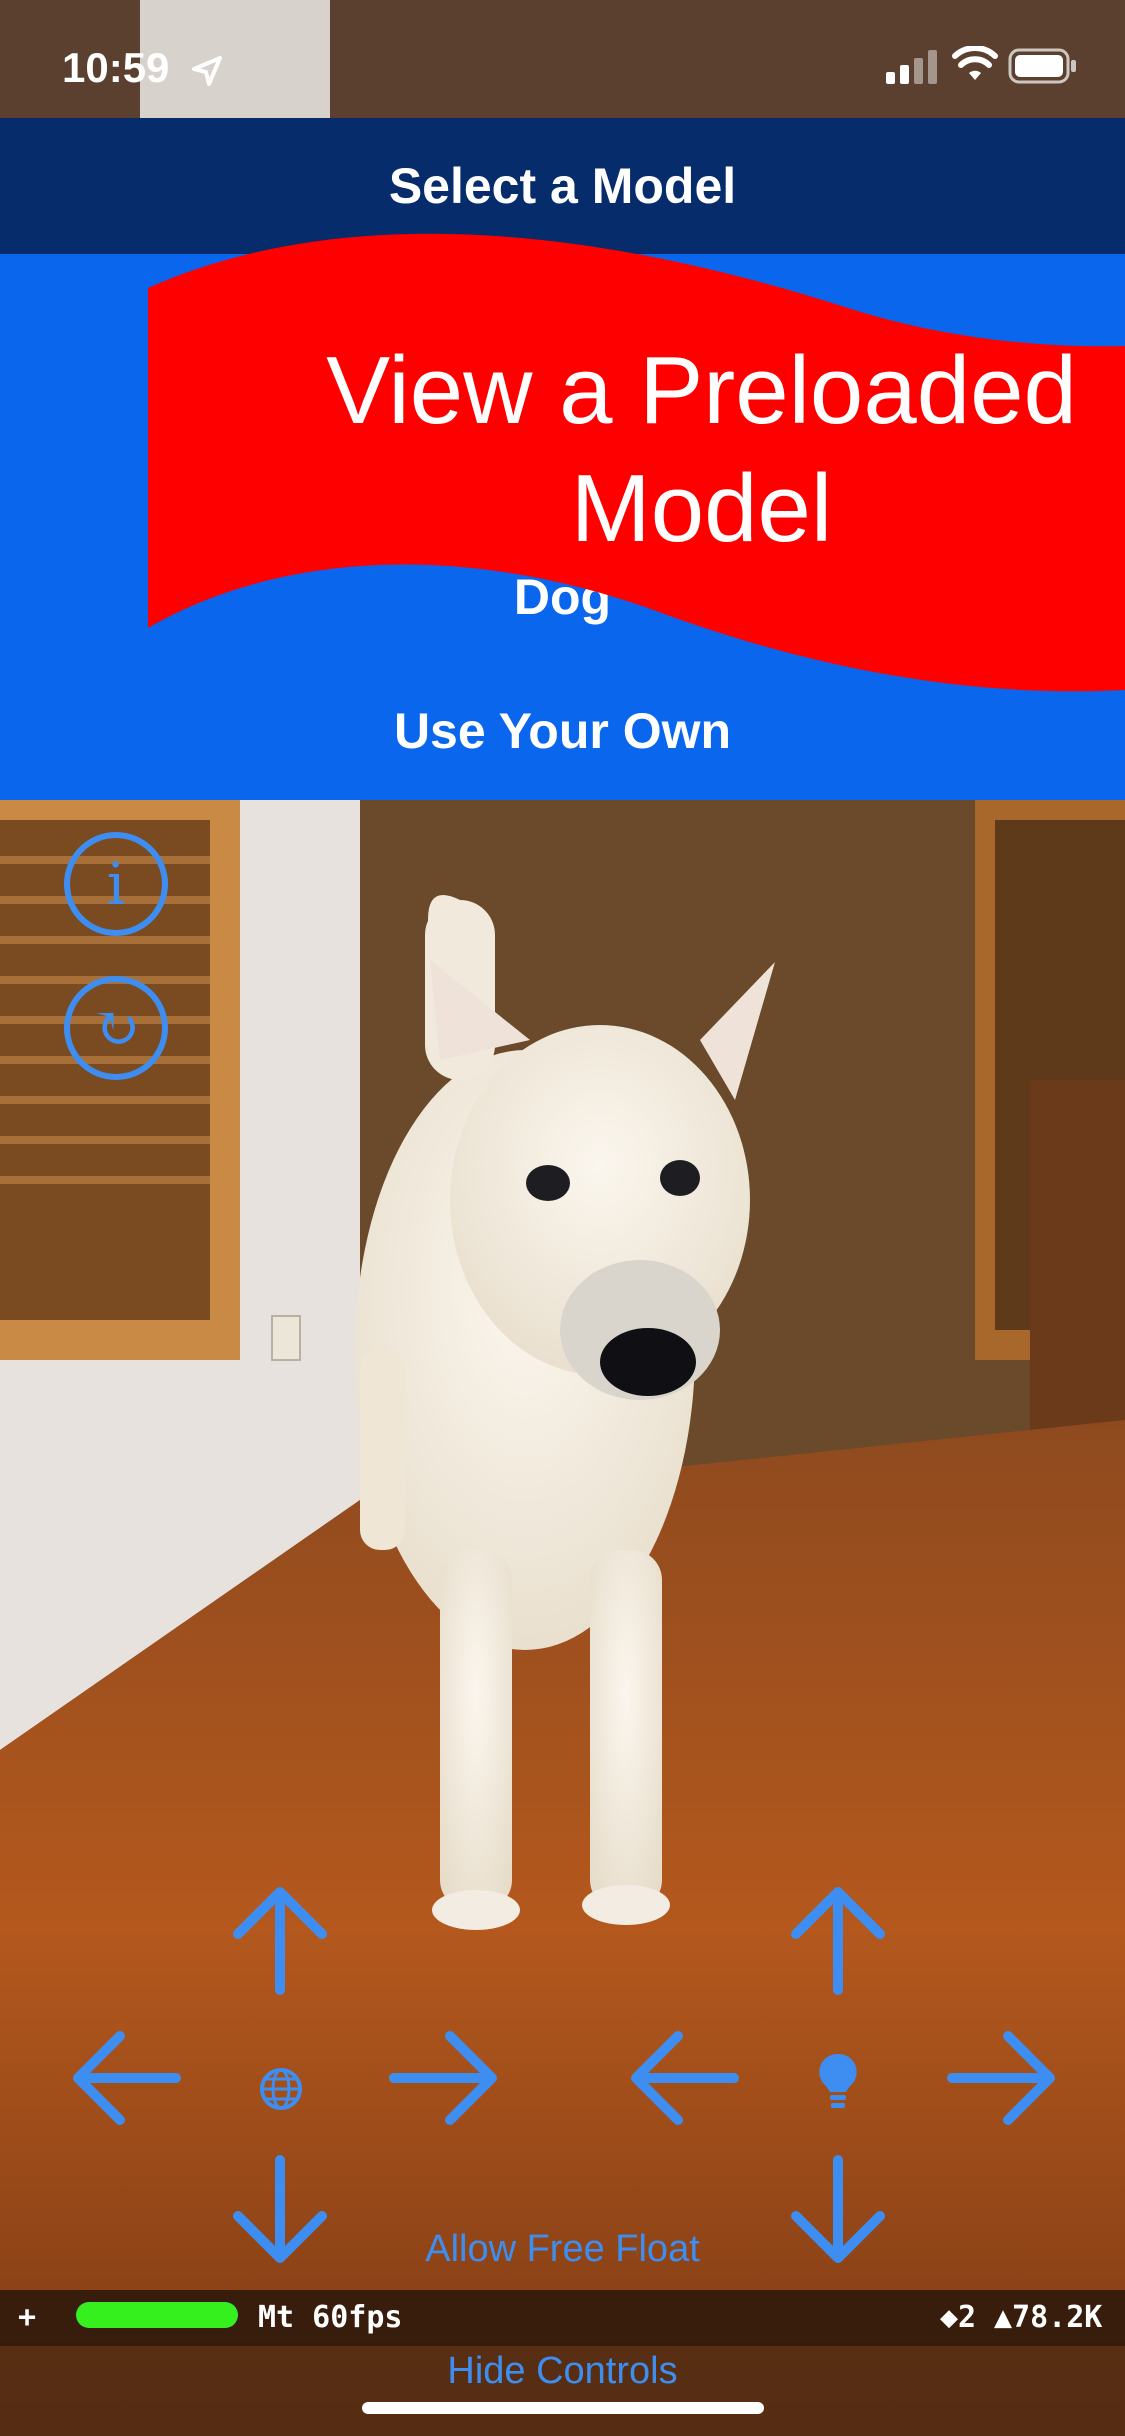 The height and width of the screenshot is (2436, 1125). What do you see at coordinates (958, 2317) in the screenshot?
I see `node-count: ◆2` at bounding box center [958, 2317].